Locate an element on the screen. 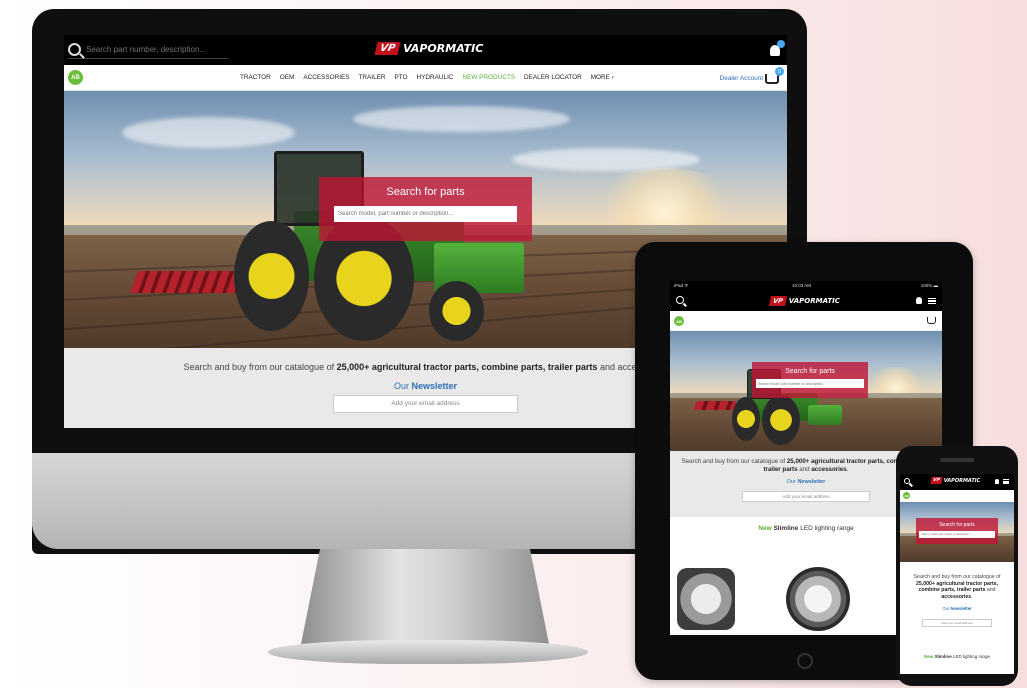  mobile-header: VP VAPORMATIC is located at coordinates (957, 482).